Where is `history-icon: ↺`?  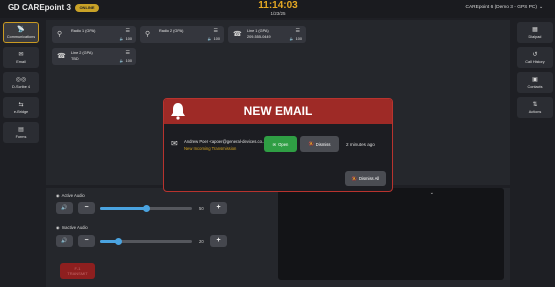
history-icon: ↺ is located at coordinates (535, 54).